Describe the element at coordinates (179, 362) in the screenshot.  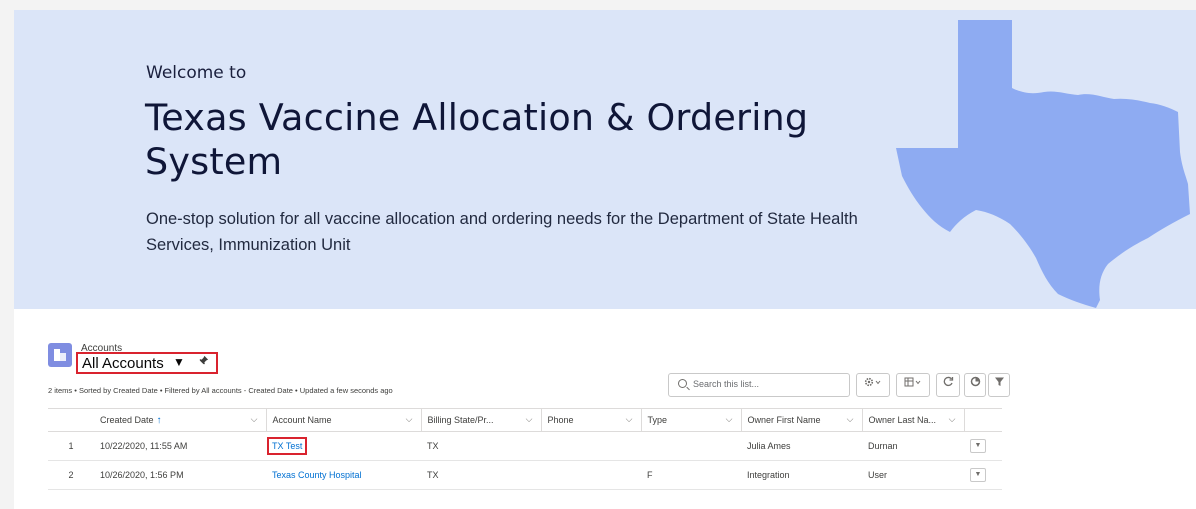
I see `chevron-down-icon: ▼` at that location.